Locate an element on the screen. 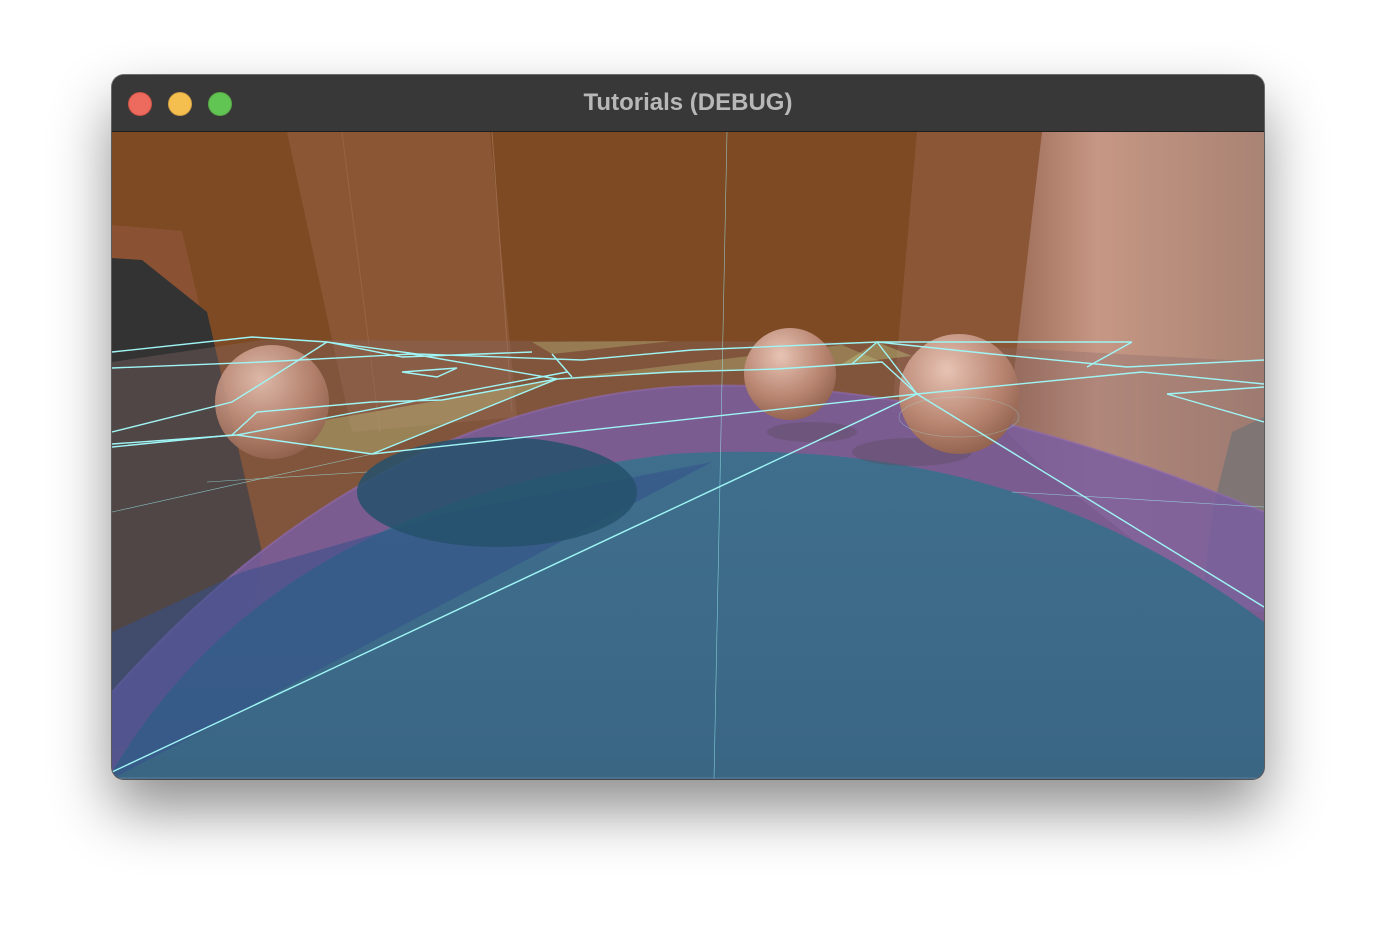  sphere-shadow is located at coordinates (497, 492).